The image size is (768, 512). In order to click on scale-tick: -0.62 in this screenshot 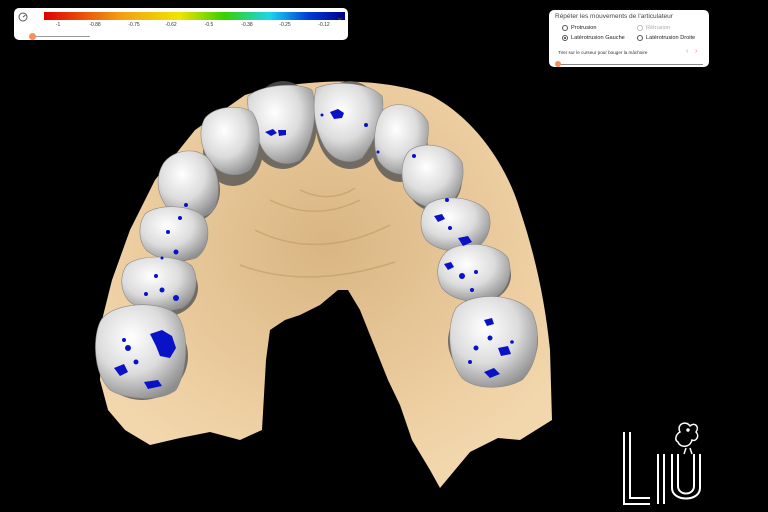, I will do `click(171, 25)`.